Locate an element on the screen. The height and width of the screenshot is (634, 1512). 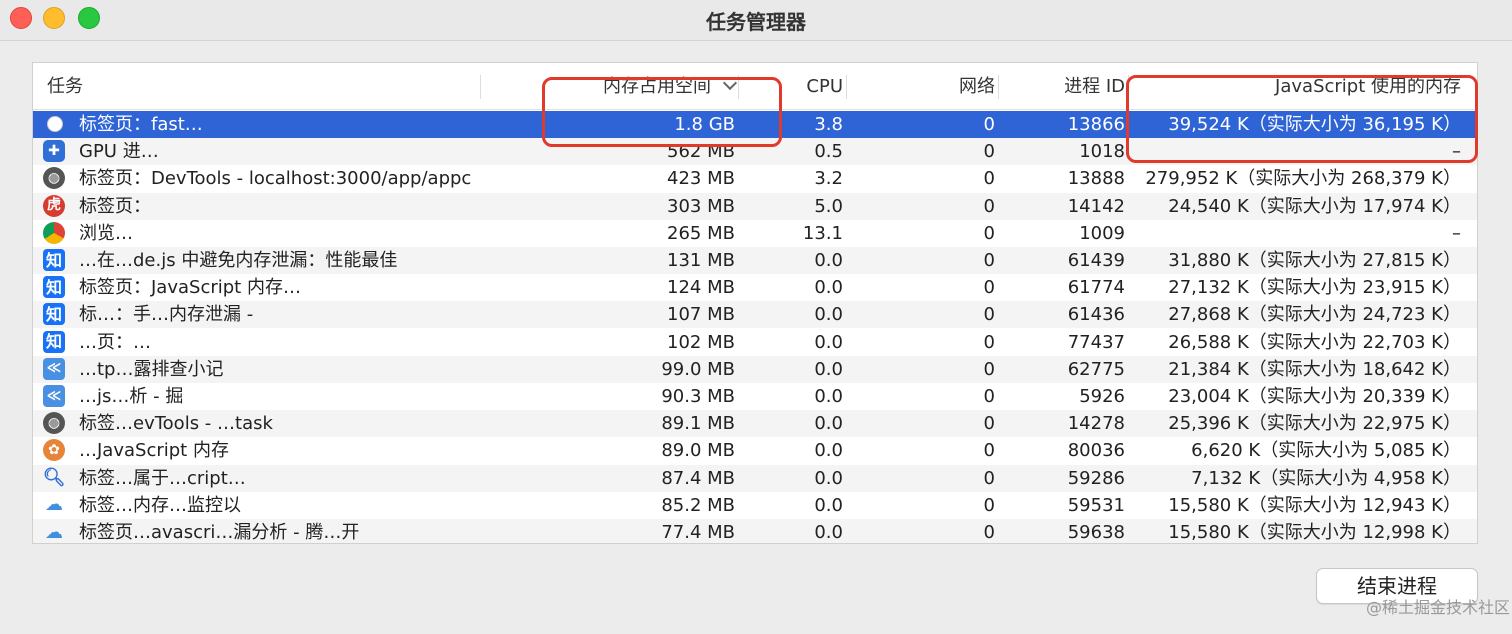
task-name: …js…析 - 掘 is located at coordinates (131, 396).